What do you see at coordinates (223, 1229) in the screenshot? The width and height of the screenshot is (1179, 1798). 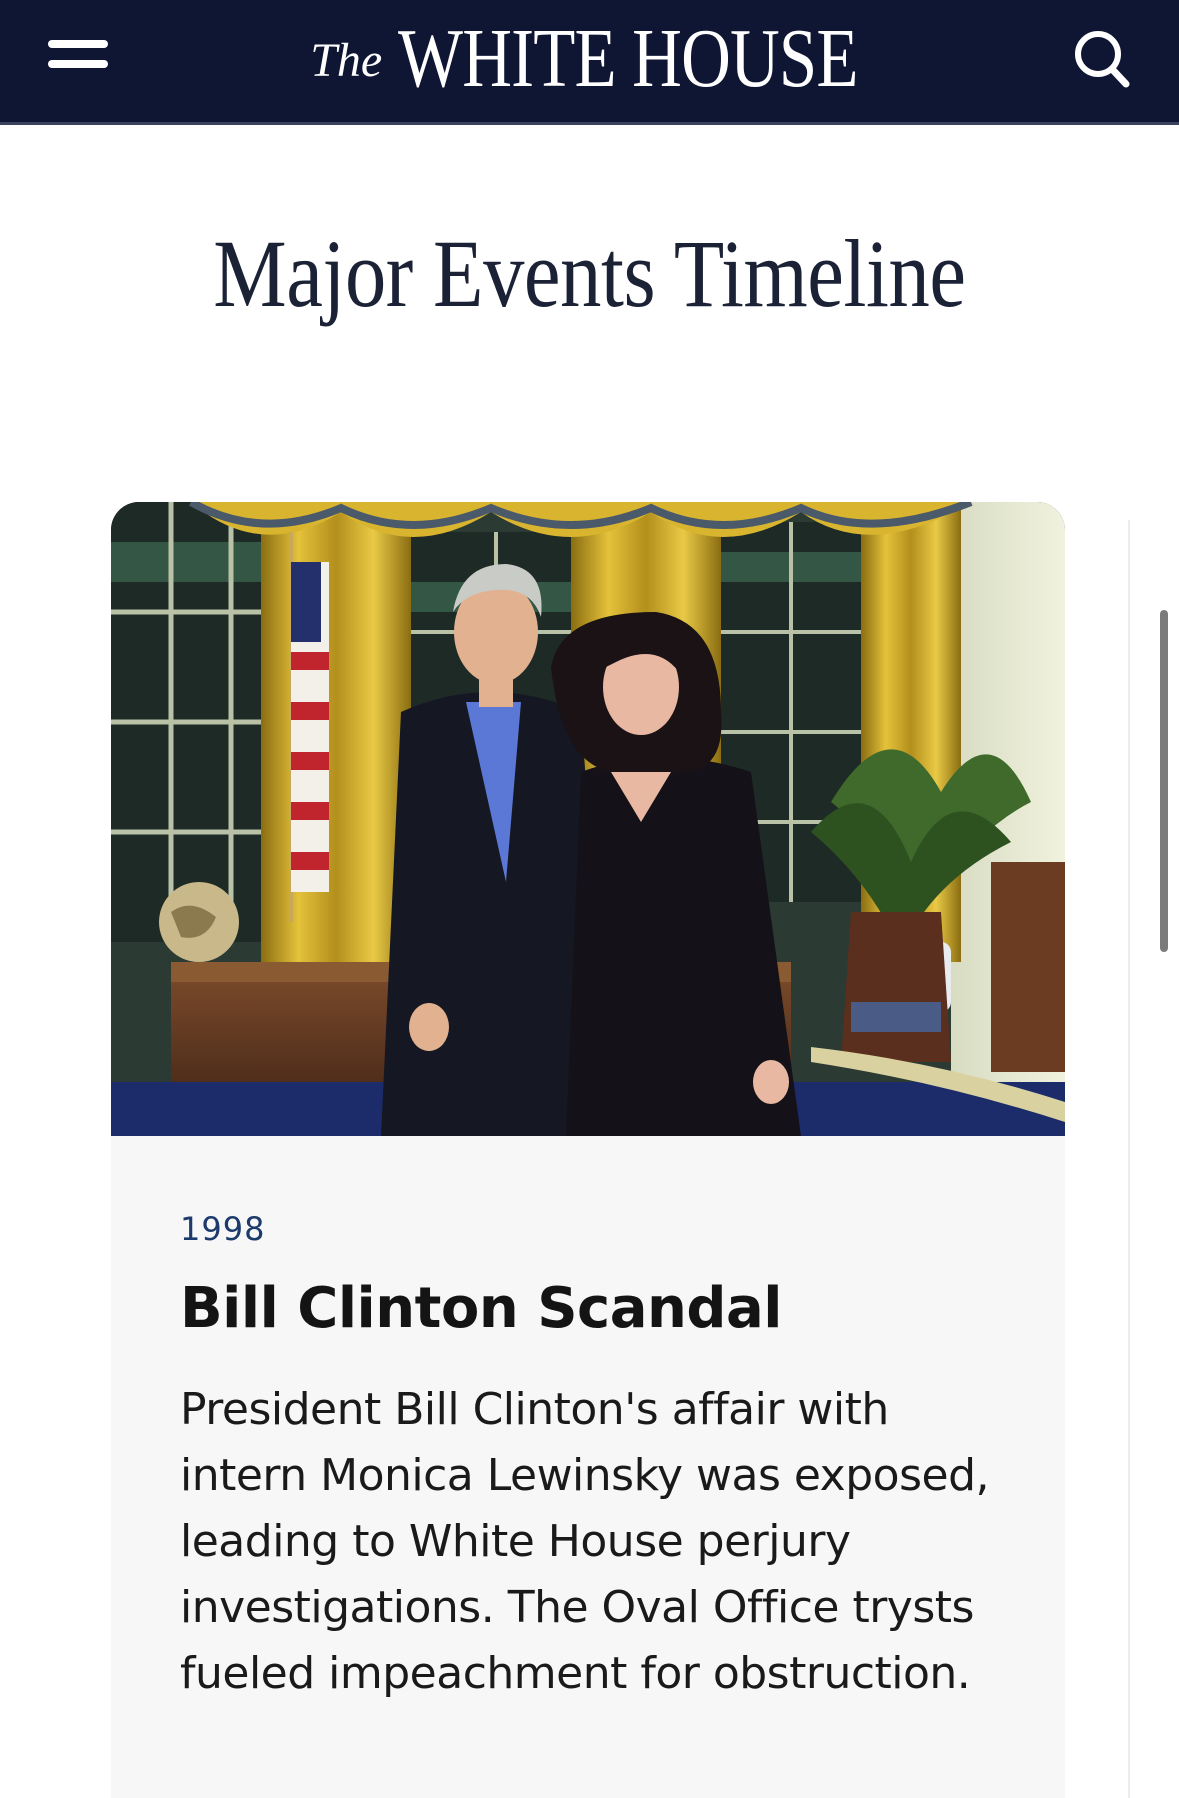 I see `event-year: 1998` at bounding box center [223, 1229].